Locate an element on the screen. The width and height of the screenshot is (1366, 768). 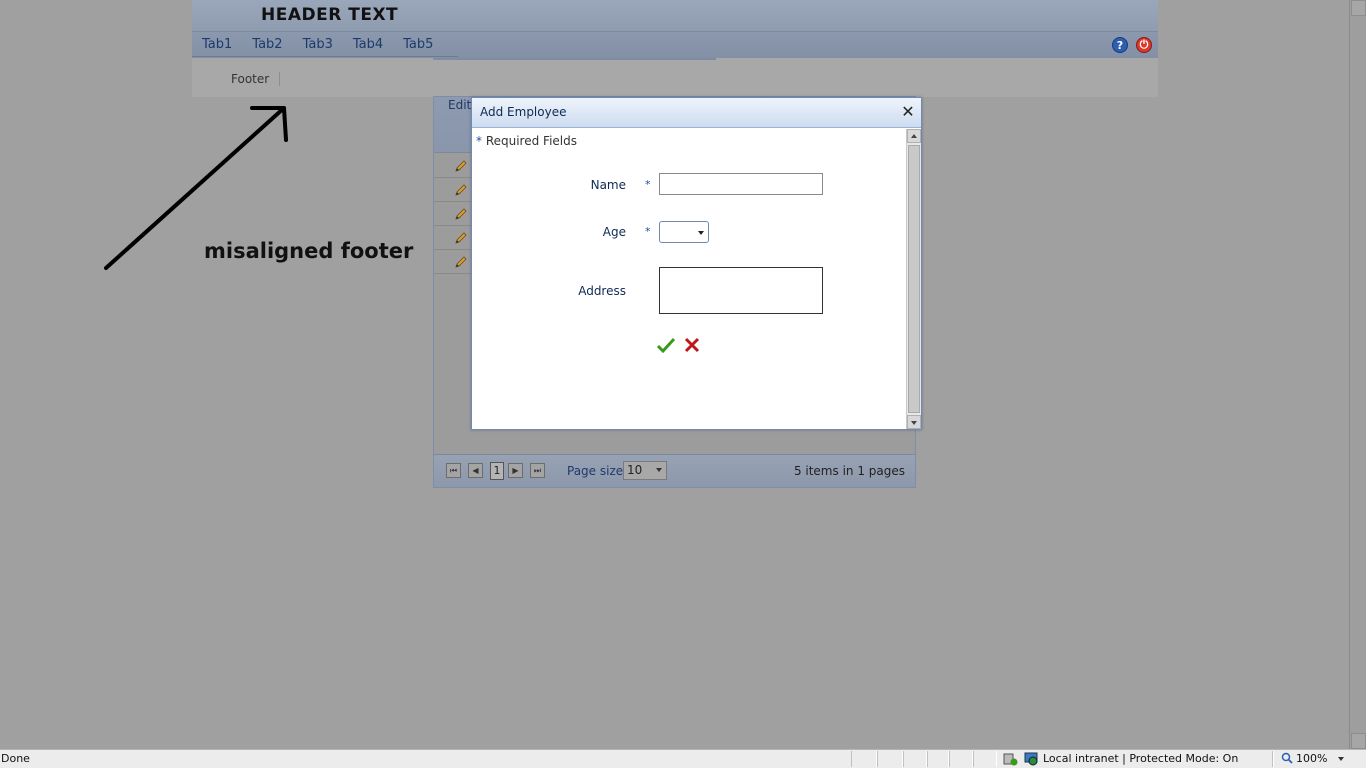
security-zone-text: Local intranet | Protected Mode: On is located at coordinates (1141, 758).